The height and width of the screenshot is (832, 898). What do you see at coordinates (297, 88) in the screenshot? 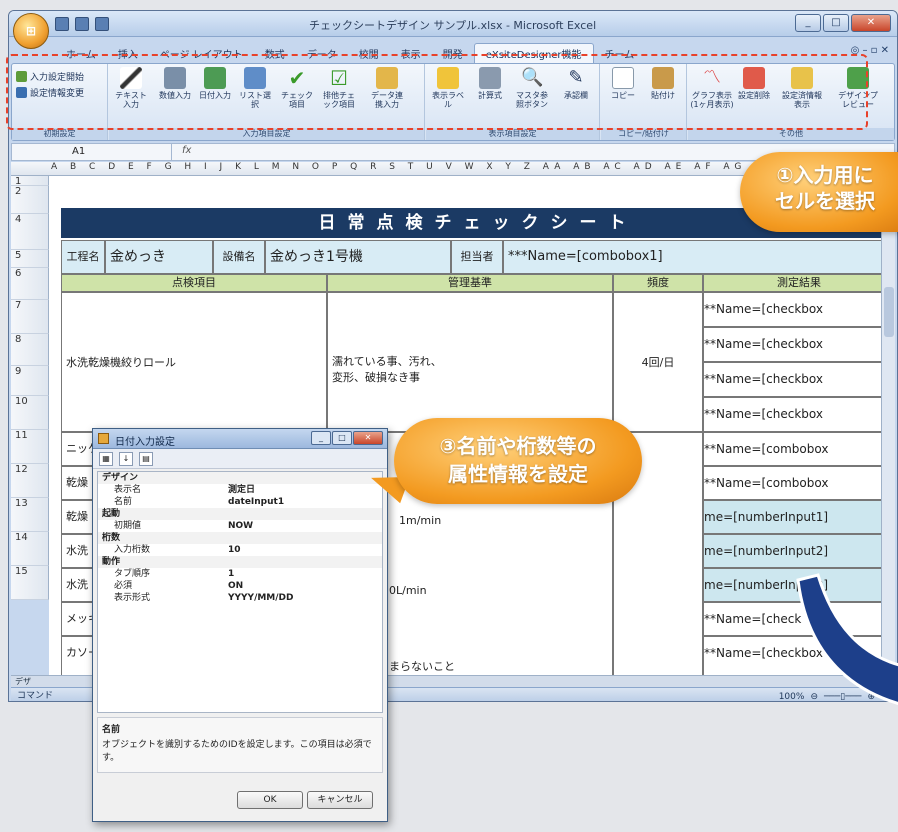
I see `check-item-button: ✔ チェック項目` at bounding box center [297, 88].